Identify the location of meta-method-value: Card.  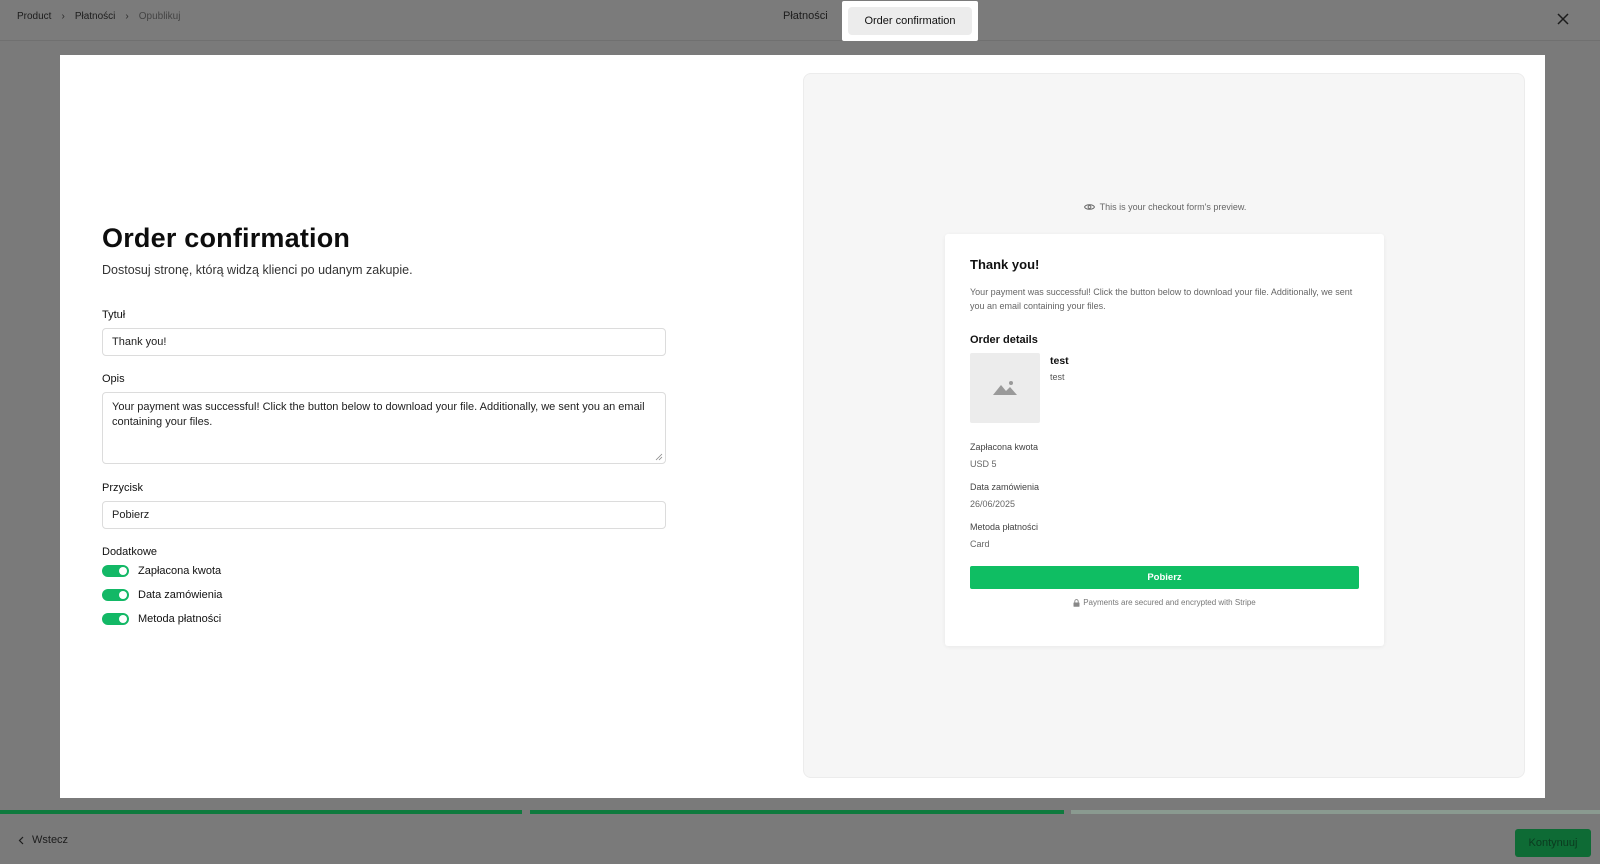
(980, 544).